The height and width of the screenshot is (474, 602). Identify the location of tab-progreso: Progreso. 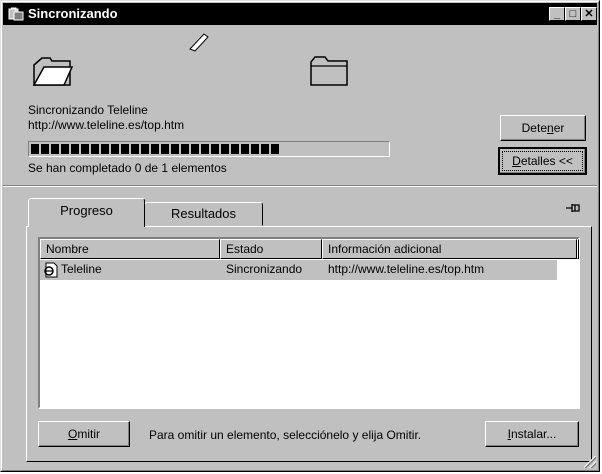
(86, 212).